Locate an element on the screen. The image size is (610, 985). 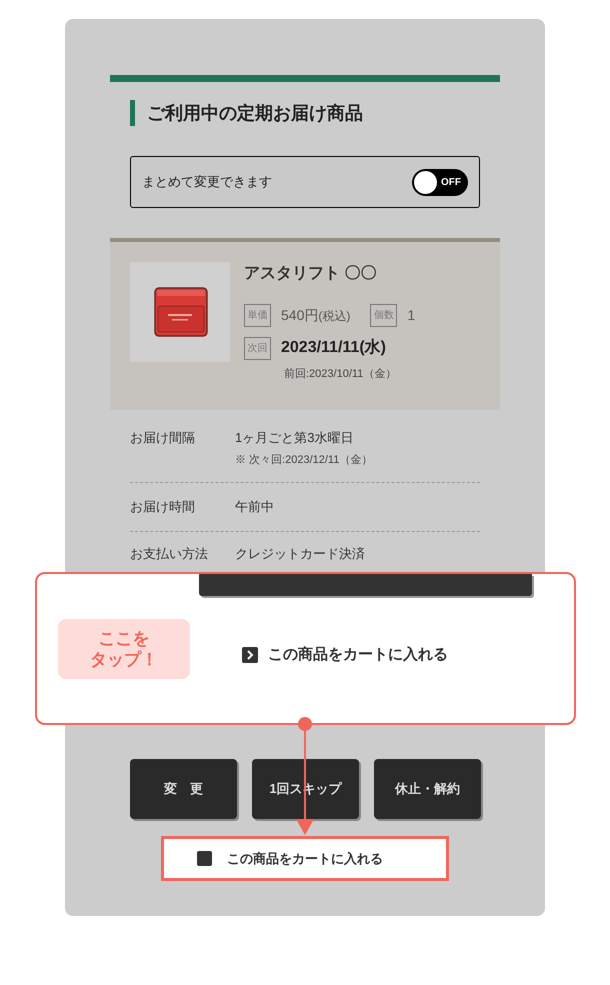
tag-label: 次回 is located at coordinates (257, 348).